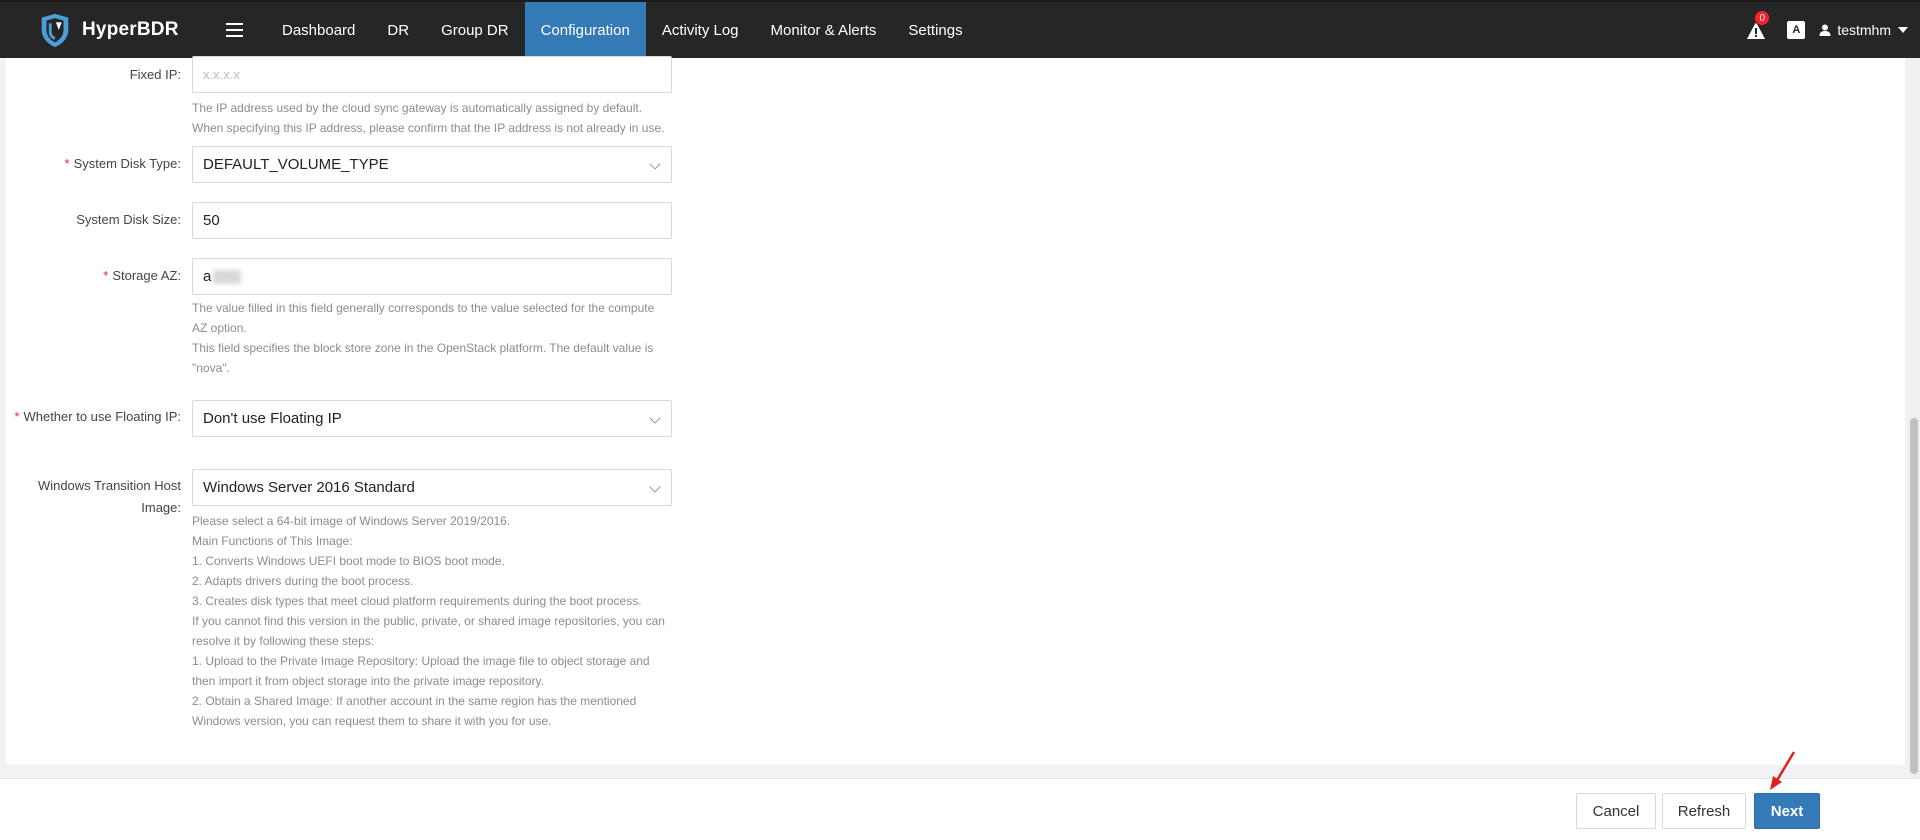  I want to click on nav-configuration: Configuration, so click(585, 30).